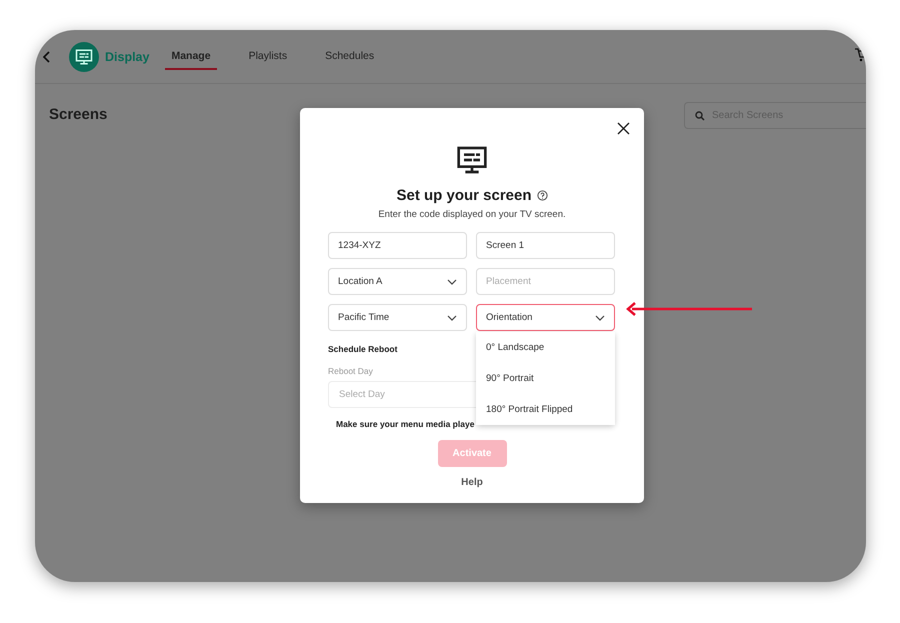  I want to click on app-name: Display, so click(127, 57).